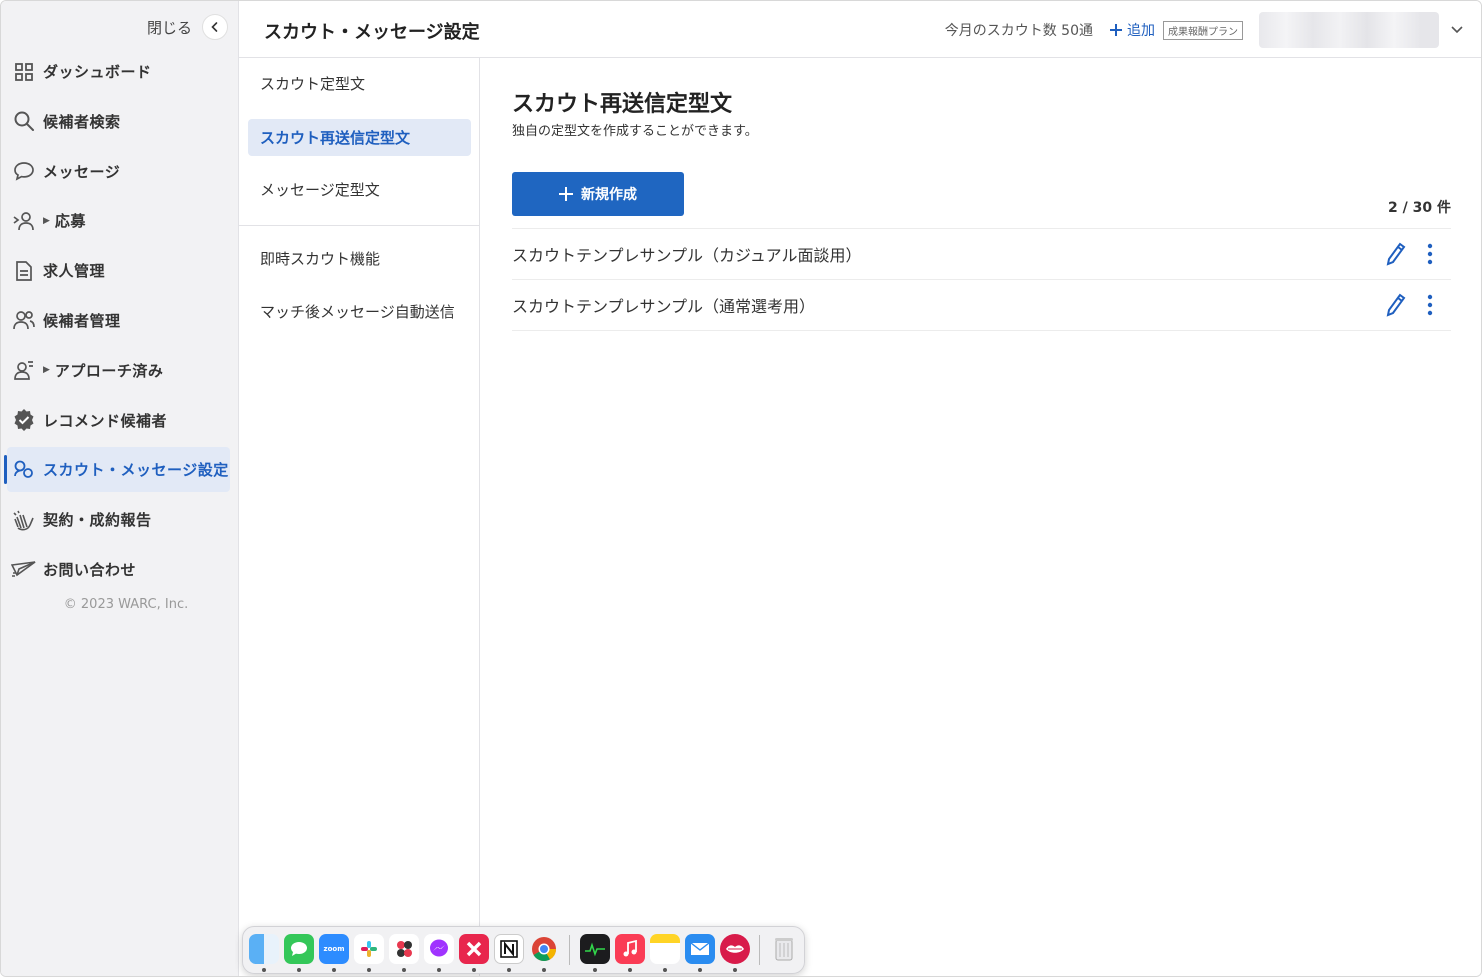 This screenshot has width=1482, height=977. I want to click on sidebar-item-contract-report: 契約・成約報告, so click(118, 519).